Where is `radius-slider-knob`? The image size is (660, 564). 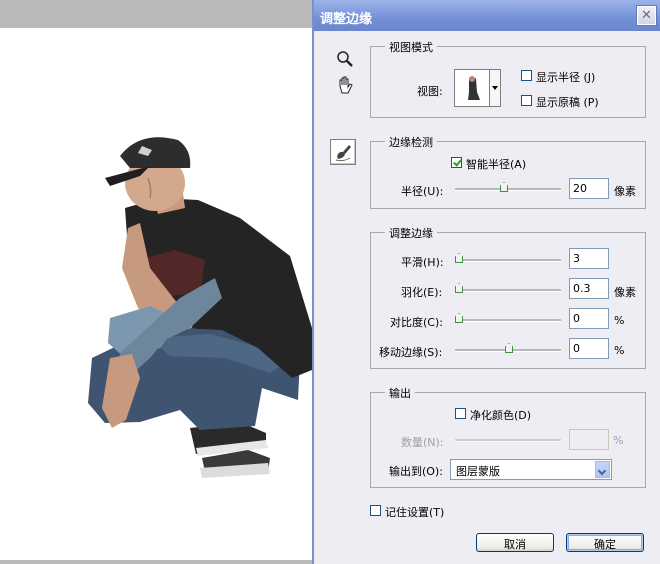
radius-slider-knob is located at coordinates (504, 187).